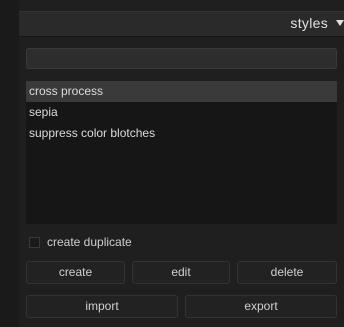 The height and width of the screenshot is (327, 344). I want to click on search-field, so click(181, 58).